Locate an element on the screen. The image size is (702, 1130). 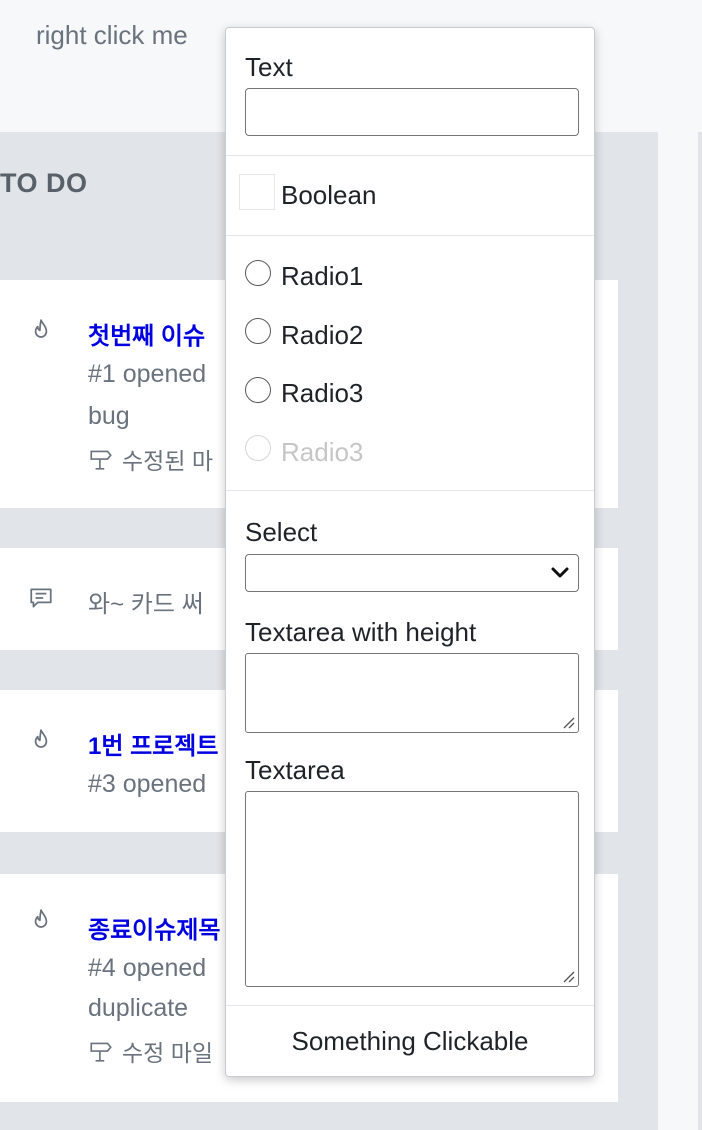
radio-label-4-disabled: Radio3 is located at coordinates (322, 452).